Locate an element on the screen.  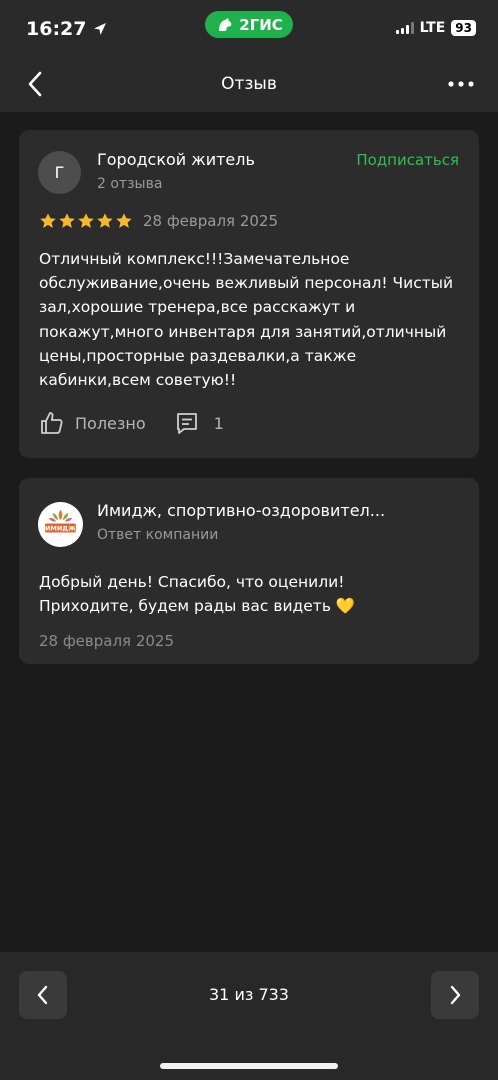
battery-level: 93 is located at coordinates (463, 28).